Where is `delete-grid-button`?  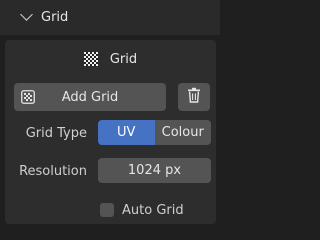
delete-grid-button is located at coordinates (194, 97).